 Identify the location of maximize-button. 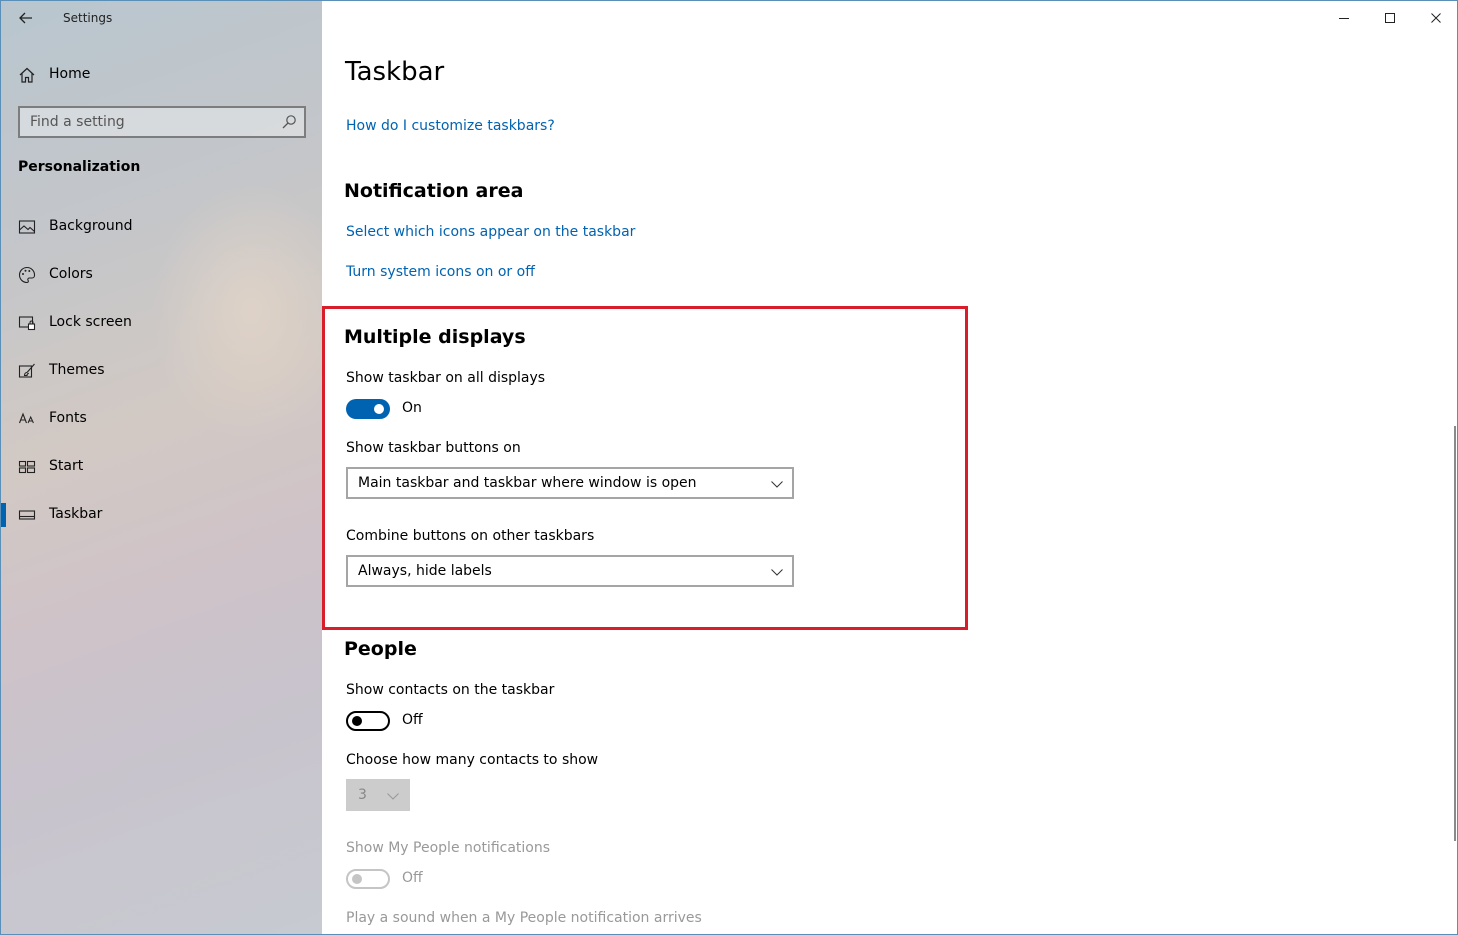
(1390, 18).